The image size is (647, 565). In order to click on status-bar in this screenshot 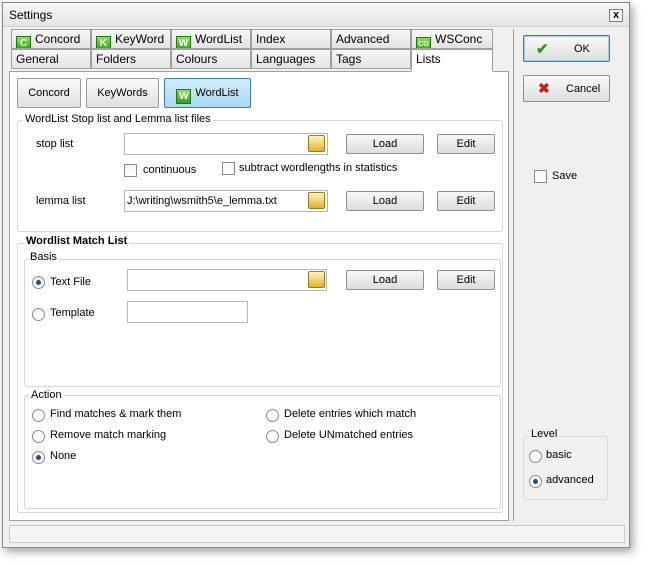, I will do `click(317, 534)`.